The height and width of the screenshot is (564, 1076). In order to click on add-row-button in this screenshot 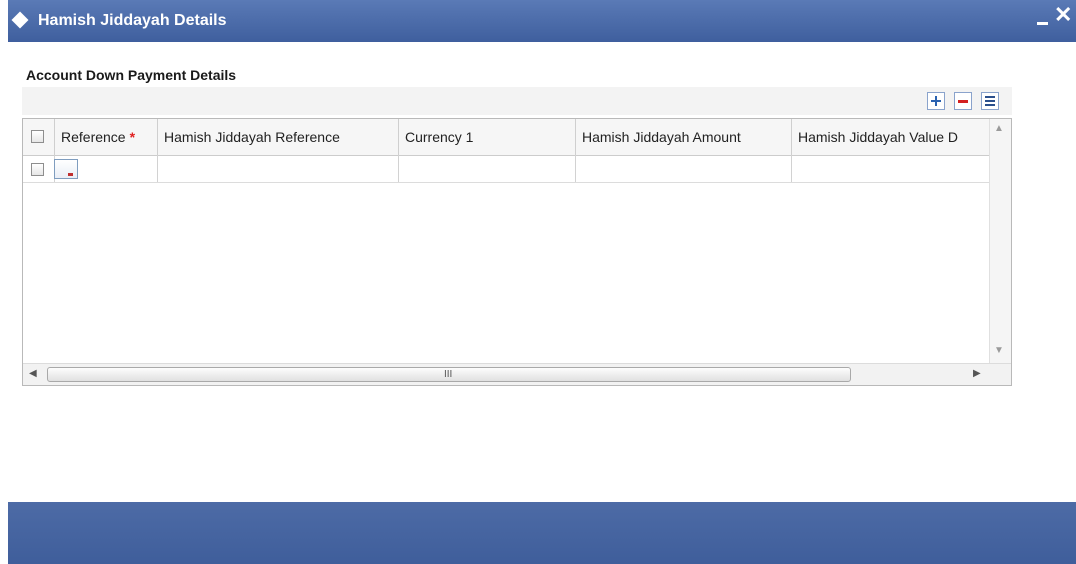, I will do `click(936, 101)`.